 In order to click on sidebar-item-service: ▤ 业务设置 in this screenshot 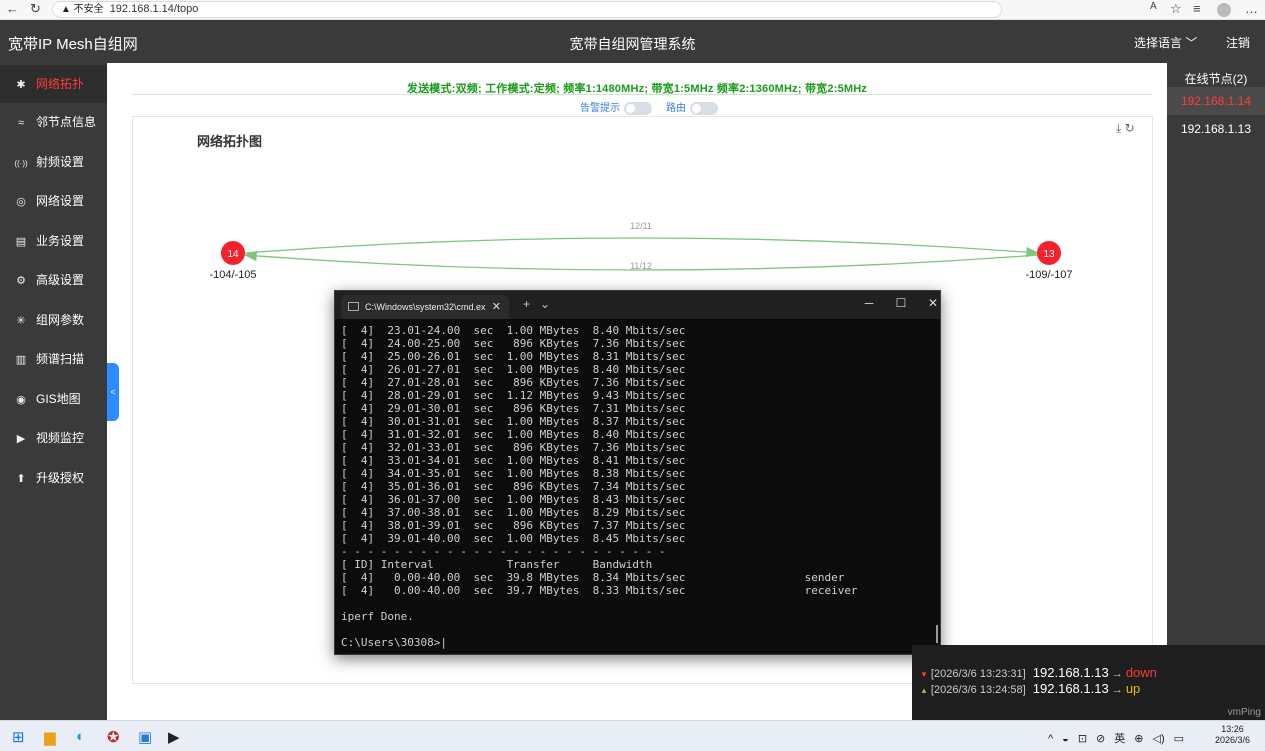, I will do `click(53, 241)`.